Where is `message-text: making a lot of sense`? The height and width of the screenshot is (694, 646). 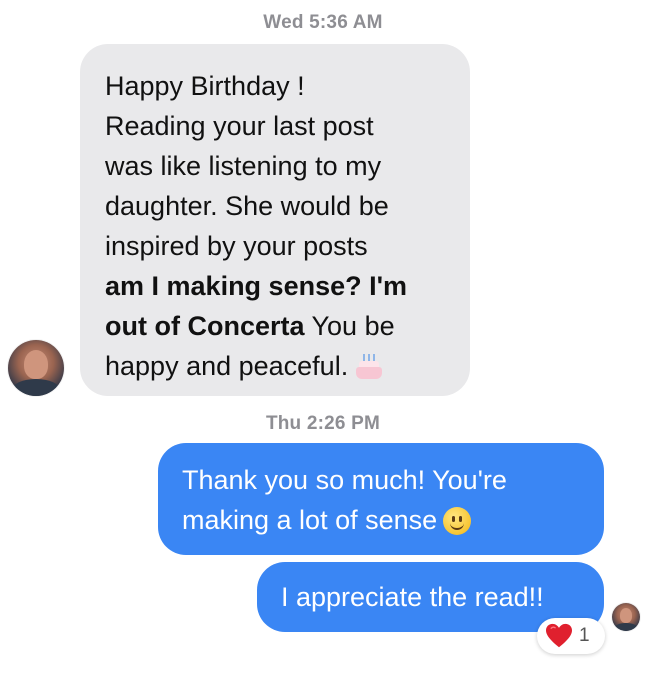 message-text: making a lot of sense is located at coordinates (310, 520).